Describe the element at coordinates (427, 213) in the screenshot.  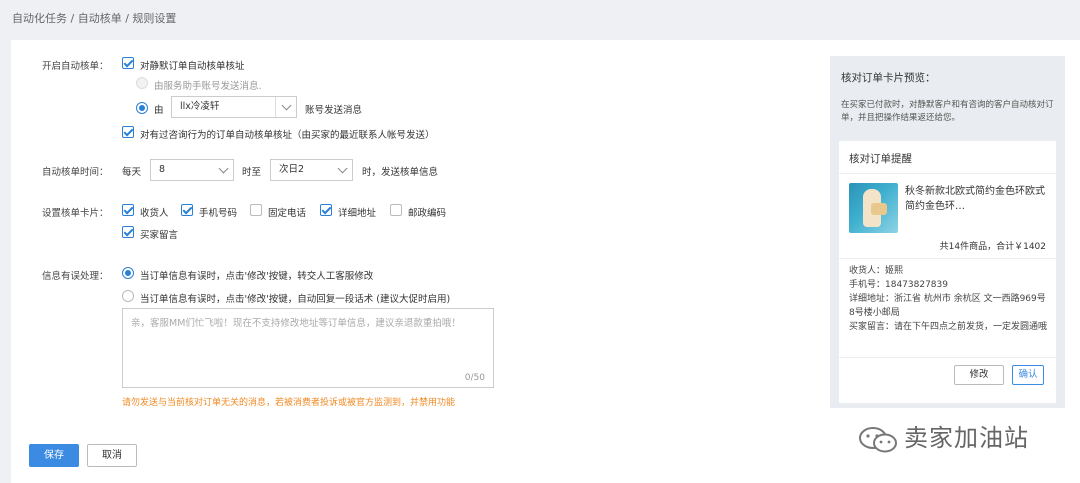
I see `field-zipcode-label: 邮政编码` at that location.